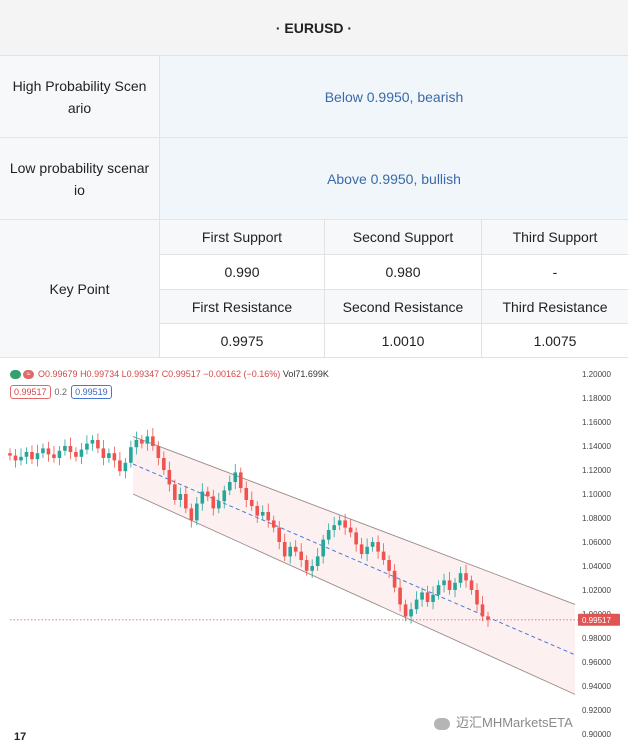 The width and height of the screenshot is (628, 744). I want to click on second-resistance-value: 1.0010, so click(403, 341).